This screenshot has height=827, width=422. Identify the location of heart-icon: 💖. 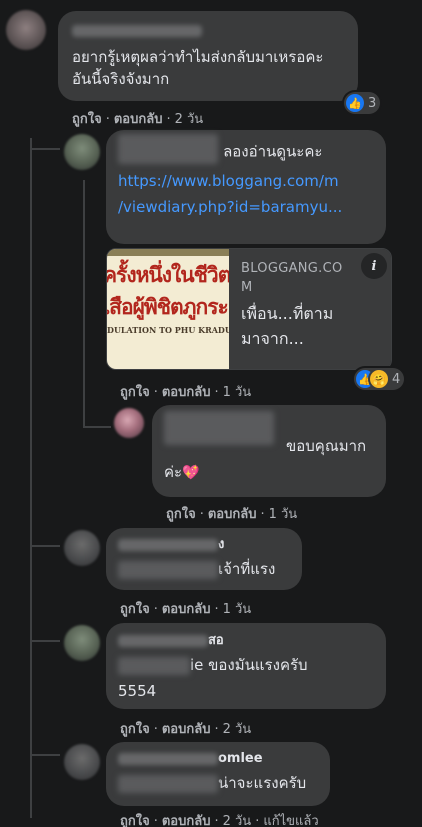
(191, 473).